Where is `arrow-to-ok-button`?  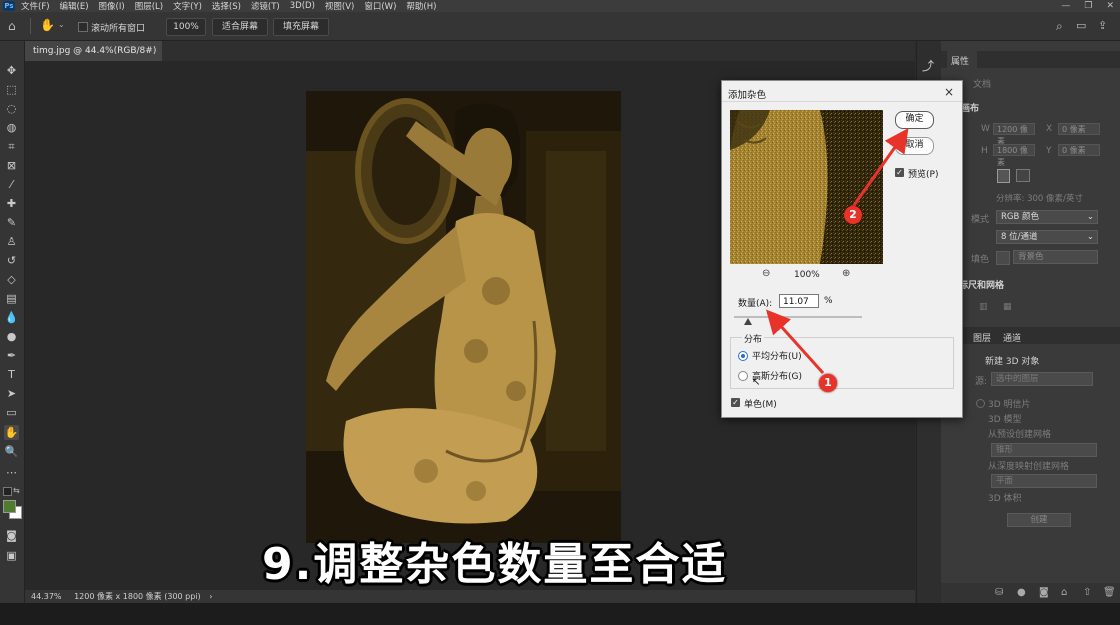 arrow-to-ok-button is located at coordinates (879, 168).